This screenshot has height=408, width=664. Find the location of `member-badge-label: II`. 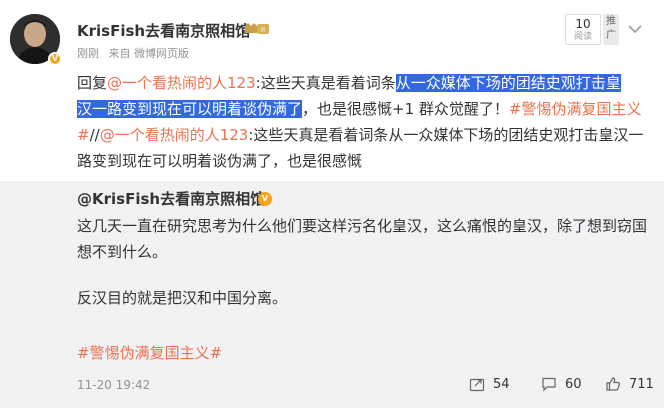

member-badge-label: II is located at coordinates (263, 30).